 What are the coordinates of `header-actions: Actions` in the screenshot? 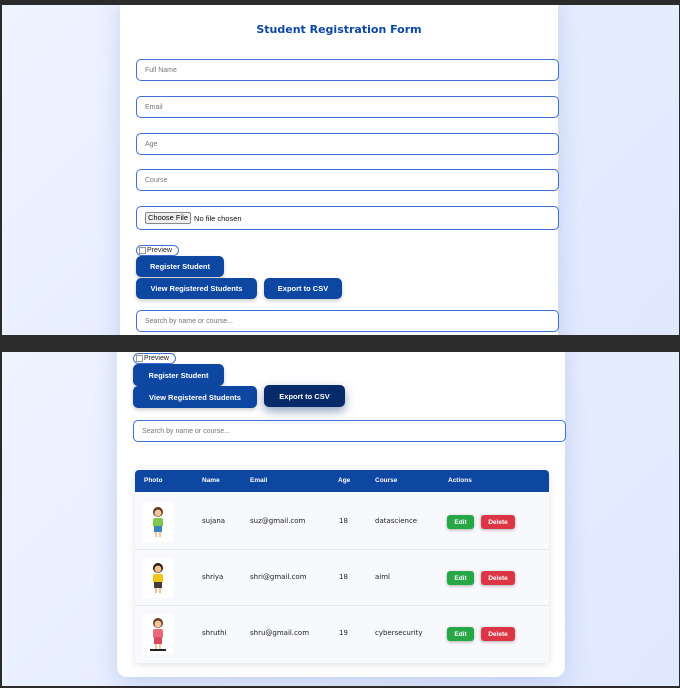 It's located at (460, 480).